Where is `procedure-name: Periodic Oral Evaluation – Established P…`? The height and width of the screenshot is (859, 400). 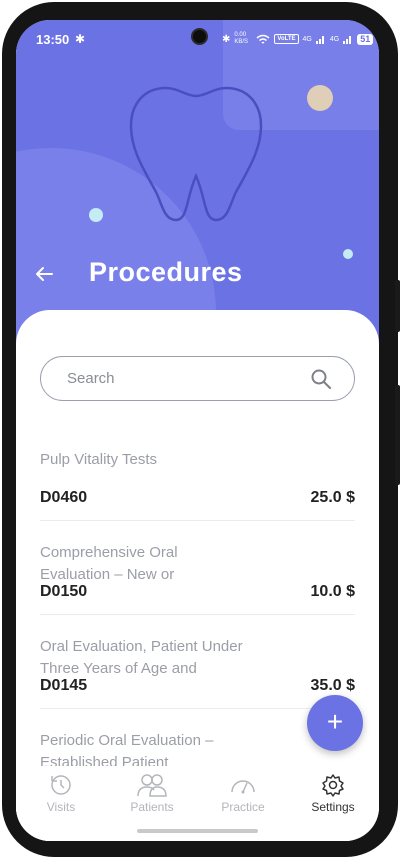
procedure-name: Periodic Oral Evaluation – Established P… is located at coordinates (127, 749).